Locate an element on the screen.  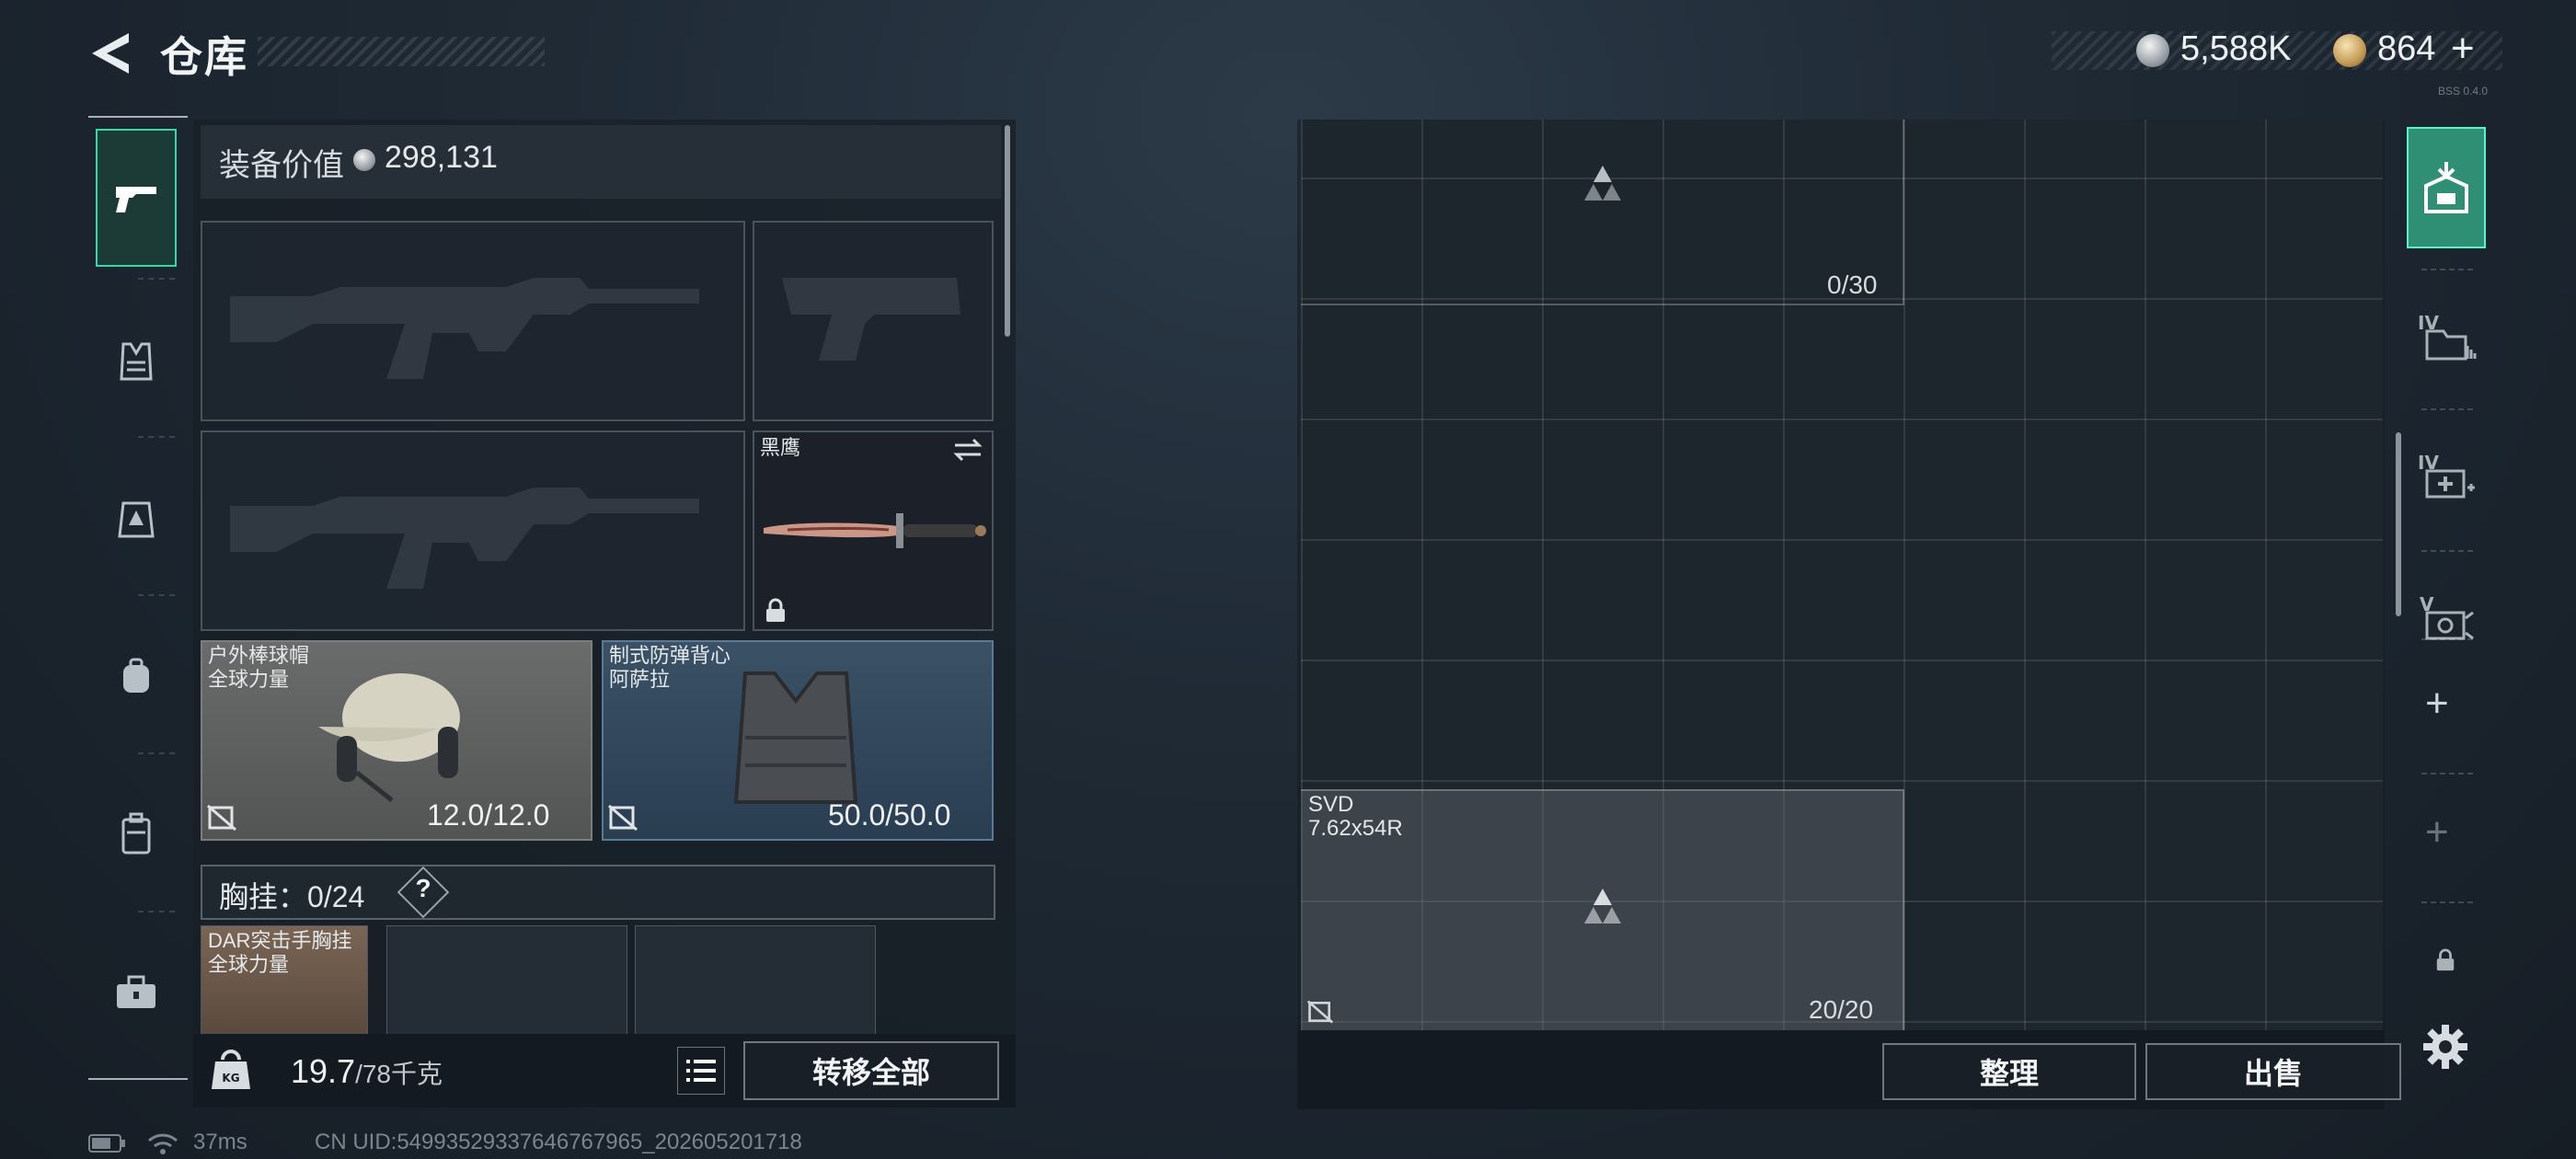
sidearm-slot is located at coordinates (873, 321).